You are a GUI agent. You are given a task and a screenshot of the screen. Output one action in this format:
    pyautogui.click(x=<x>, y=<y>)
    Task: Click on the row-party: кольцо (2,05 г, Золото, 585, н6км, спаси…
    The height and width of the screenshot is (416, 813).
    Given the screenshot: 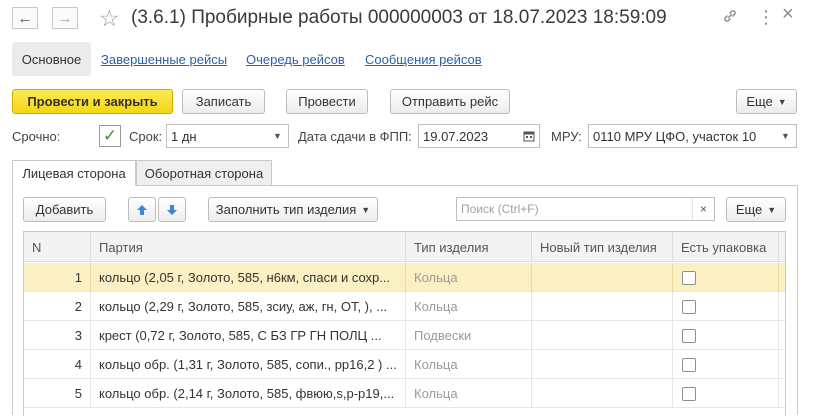 What is the action you would take?
    pyautogui.click(x=248, y=277)
    